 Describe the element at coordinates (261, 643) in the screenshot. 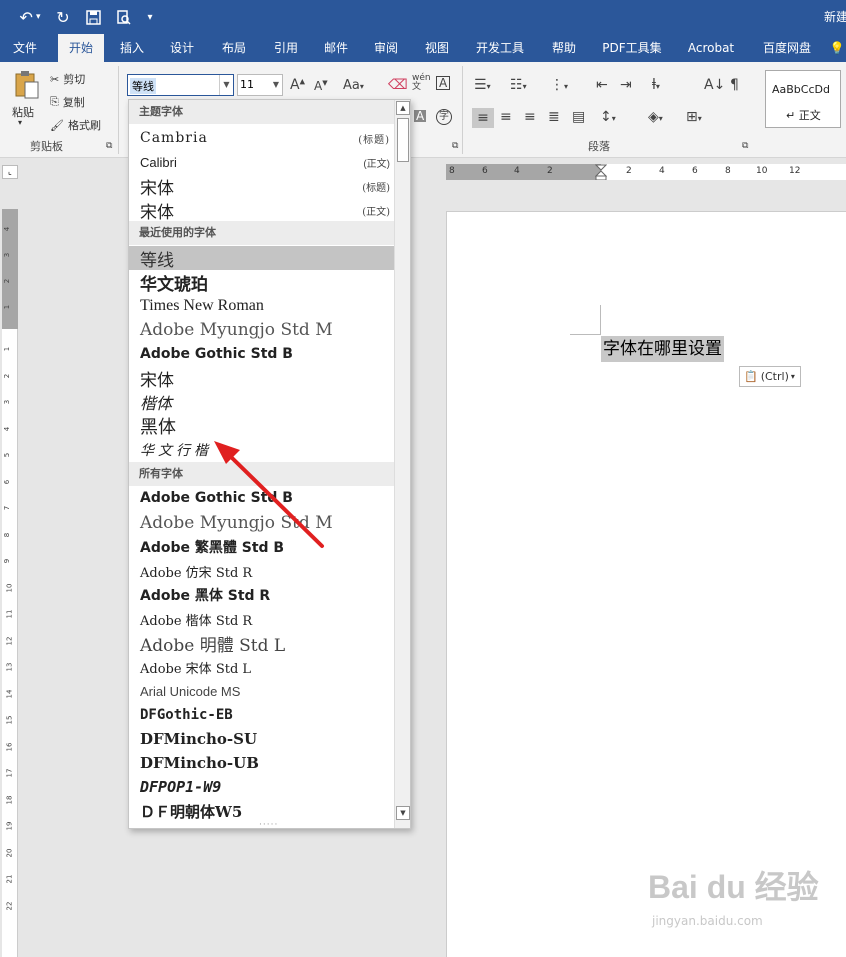

I see `font-item-adobe-ming: Adobe 明體 Std L` at that location.